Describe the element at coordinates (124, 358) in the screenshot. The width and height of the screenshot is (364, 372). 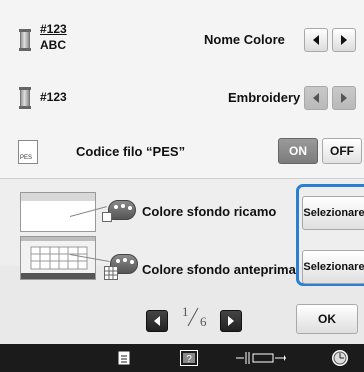
I see `page-icon` at that location.